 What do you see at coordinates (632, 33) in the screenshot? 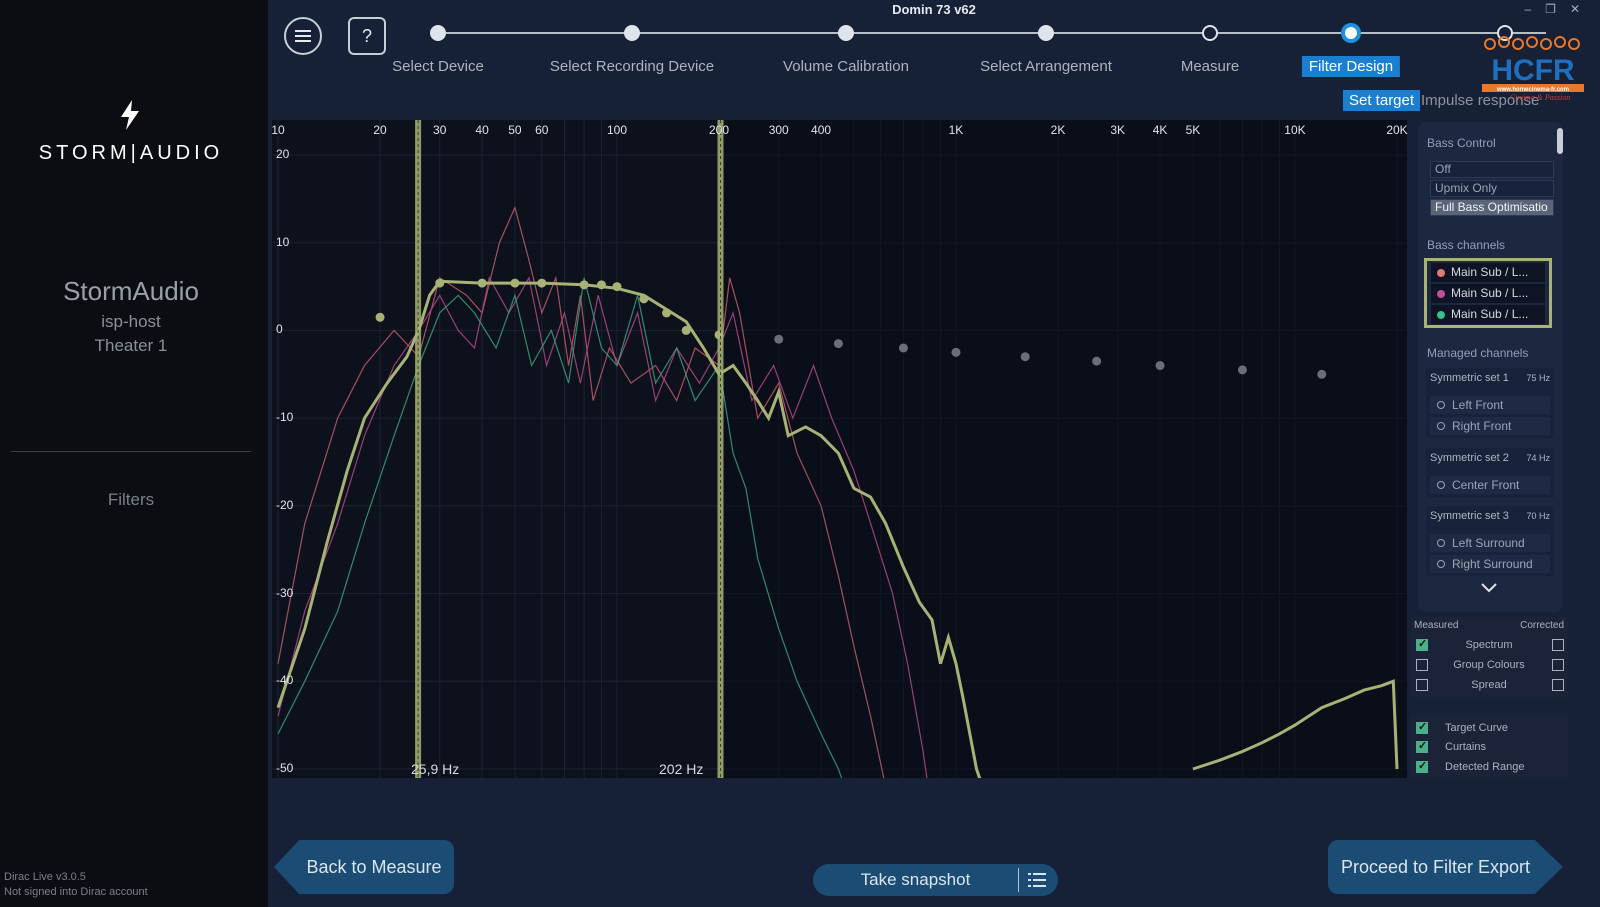
I see `step-dot-select-recording-device` at bounding box center [632, 33].